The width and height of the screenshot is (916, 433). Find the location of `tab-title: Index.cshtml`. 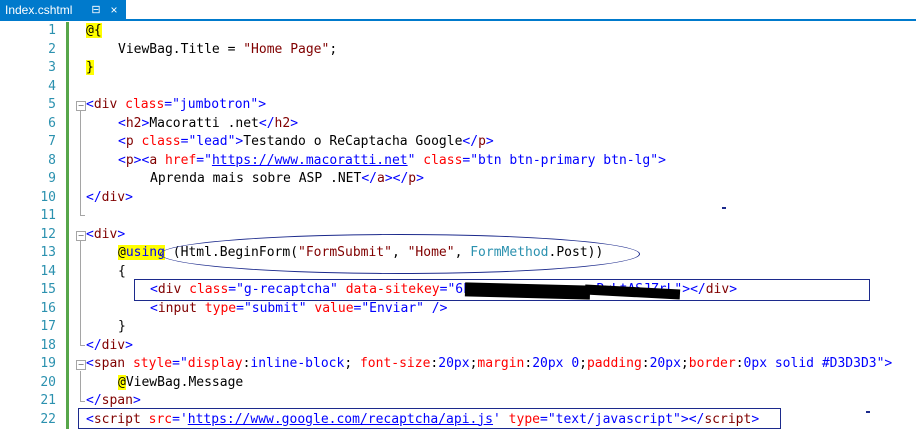

tab-title: Index.cshtml is located at coordinates (39, 10).